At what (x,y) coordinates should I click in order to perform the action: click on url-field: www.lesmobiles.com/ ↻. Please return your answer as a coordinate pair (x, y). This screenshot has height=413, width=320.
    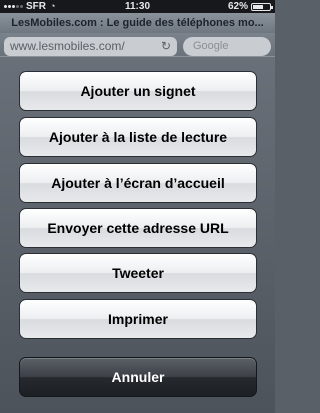
    Looking at the image, I should click on (90, 46).